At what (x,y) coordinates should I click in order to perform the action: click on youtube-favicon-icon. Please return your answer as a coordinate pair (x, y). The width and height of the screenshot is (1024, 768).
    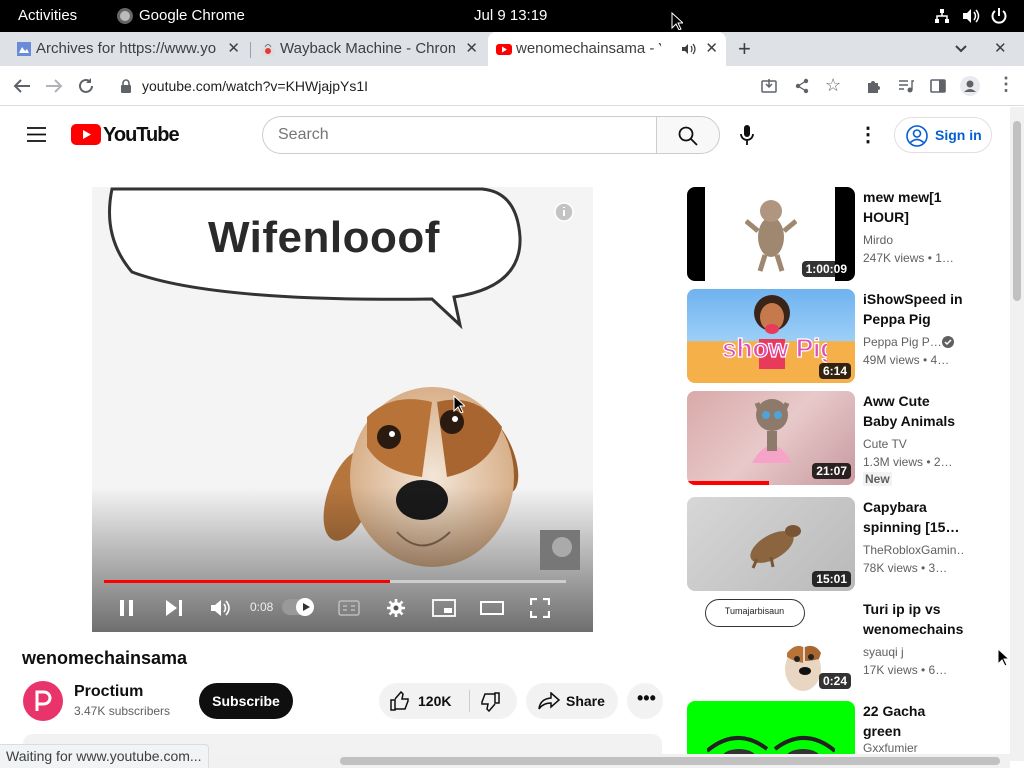
    Looking at the image, I should click on (504, 49).